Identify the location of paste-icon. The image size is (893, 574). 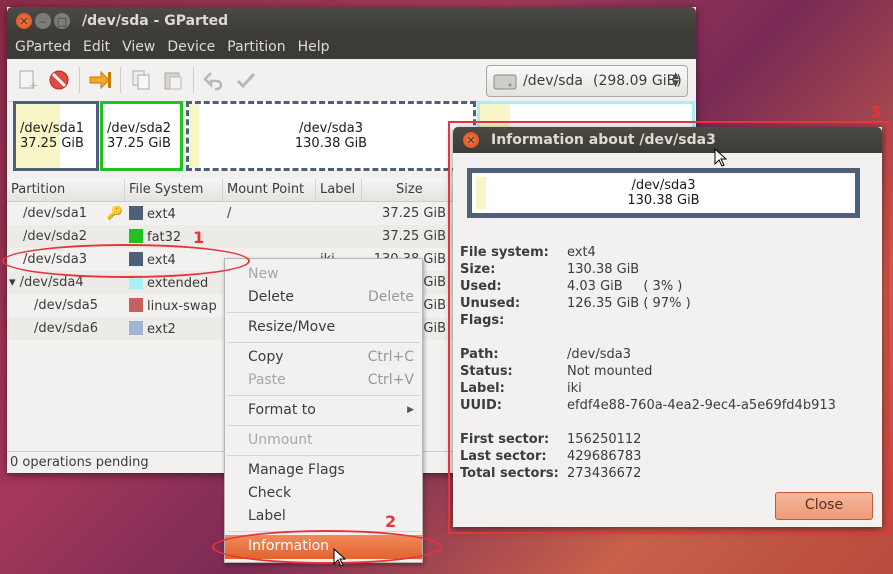
(173, 80).